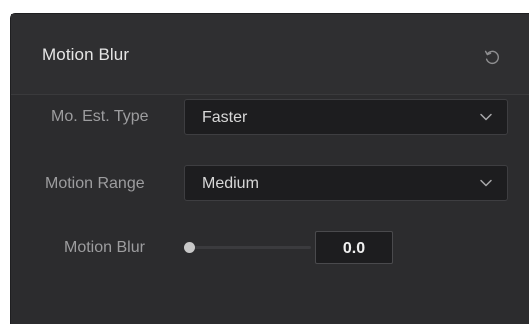 This screenshot has height=324, width=529. What do you see at coordinates (346, 117) in the screenshot?
I see `mo-est-type-dropdown: Faster` at bounding box center [346, 117].